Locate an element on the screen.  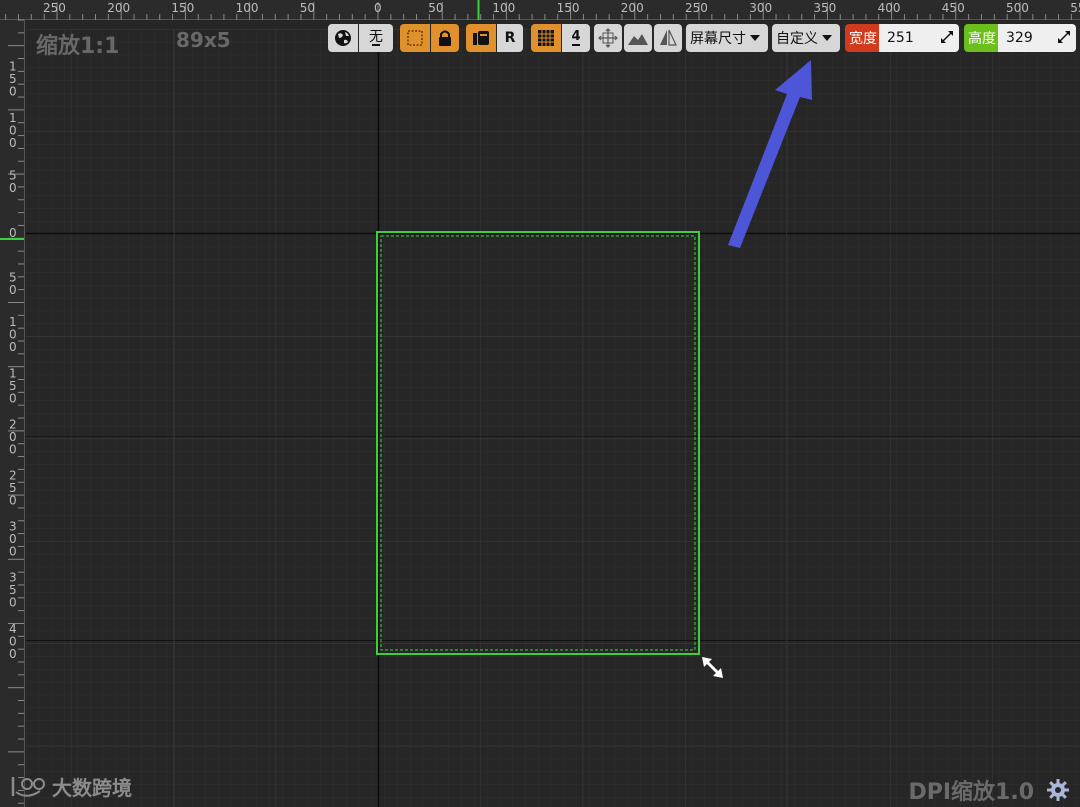
landscape-image-icon is located at coordinates (638, 39).